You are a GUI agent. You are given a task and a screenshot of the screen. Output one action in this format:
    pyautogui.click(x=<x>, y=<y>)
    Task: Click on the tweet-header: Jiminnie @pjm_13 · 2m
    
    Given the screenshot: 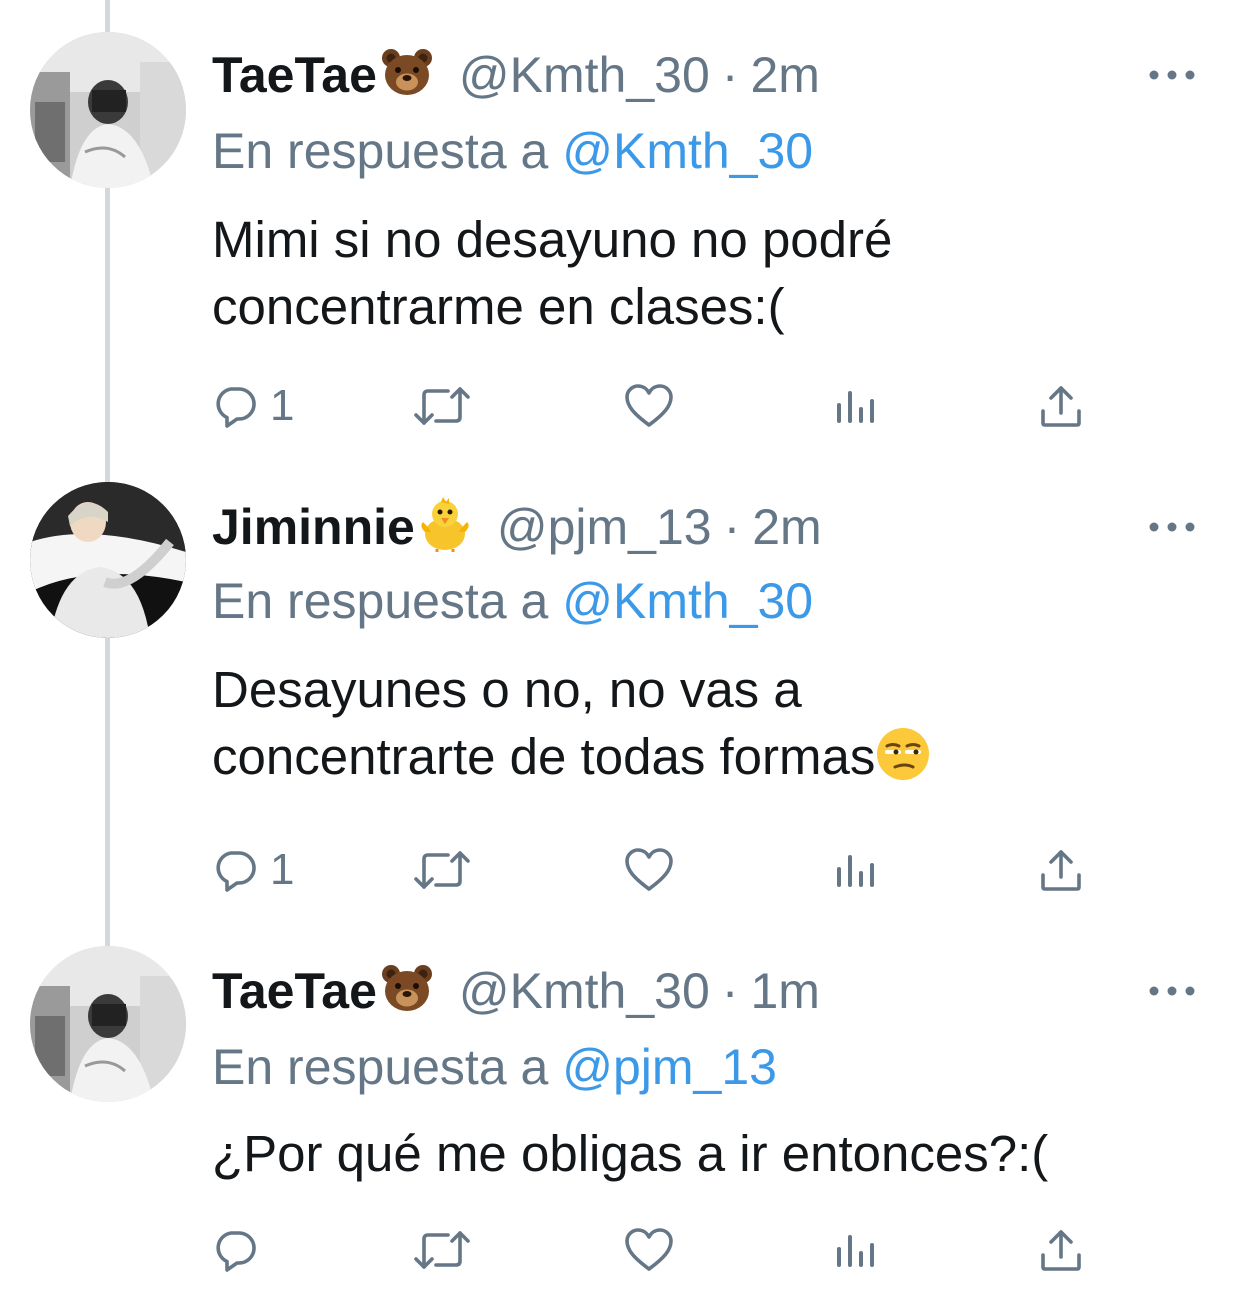 What is the action you would take?
    pyautogui.click(x=517, y=527)
    